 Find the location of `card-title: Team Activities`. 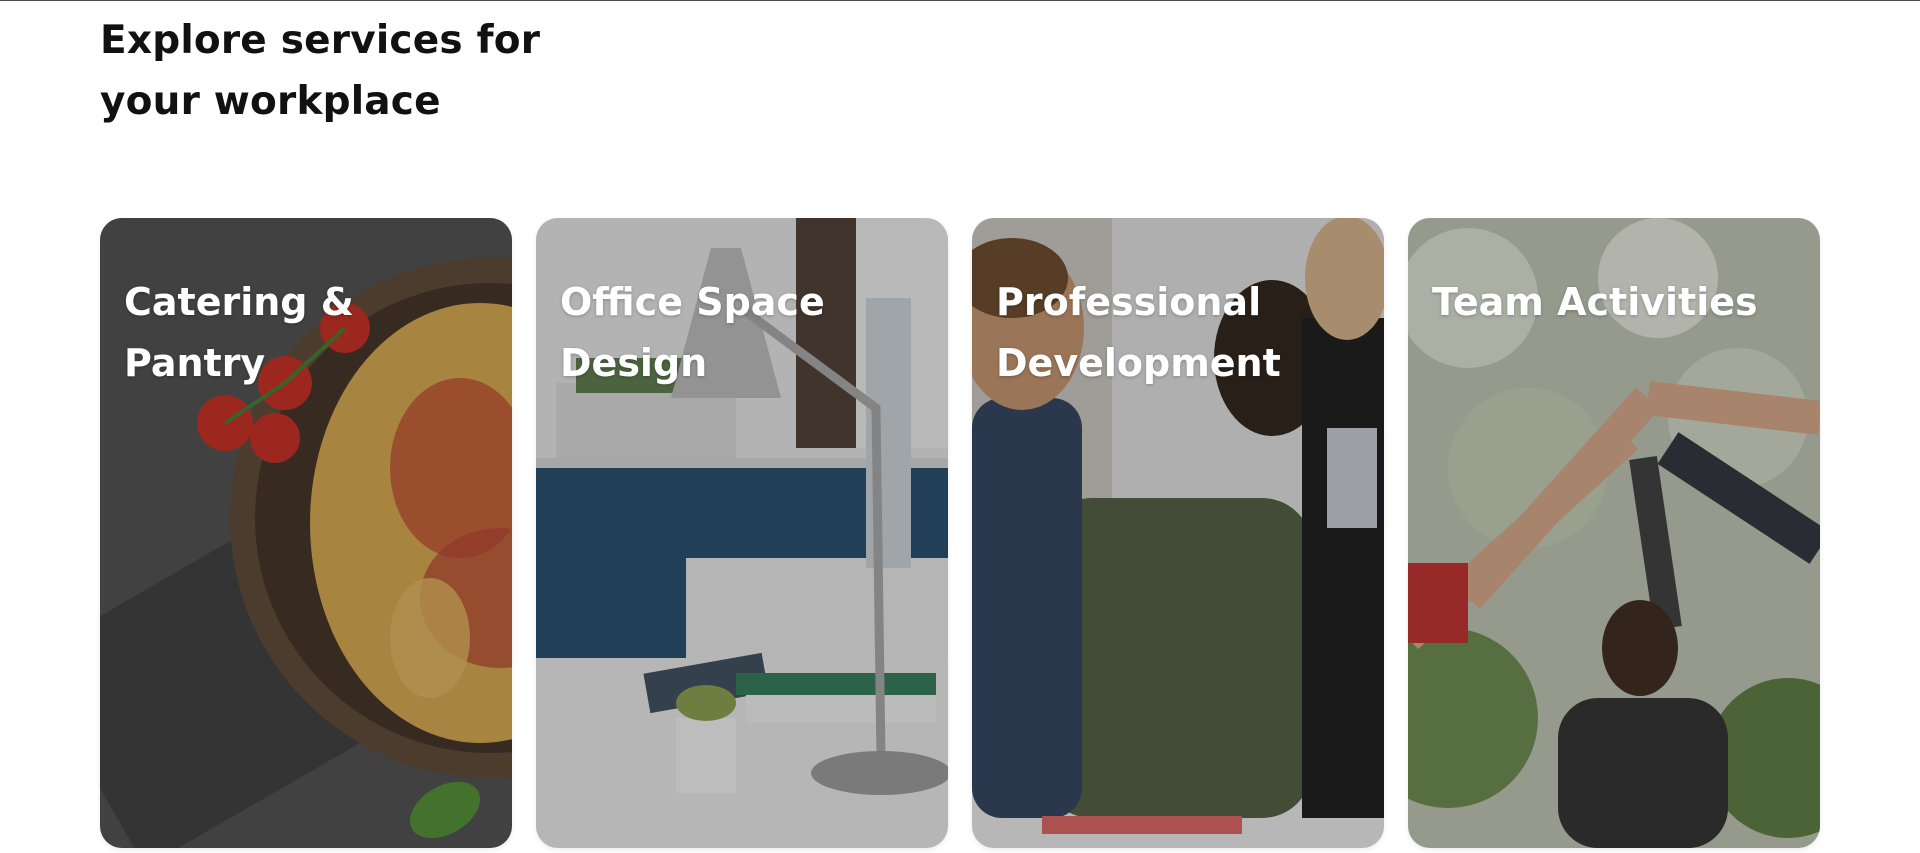

card-title: Team Activities is located at coordinates (1595, 302).